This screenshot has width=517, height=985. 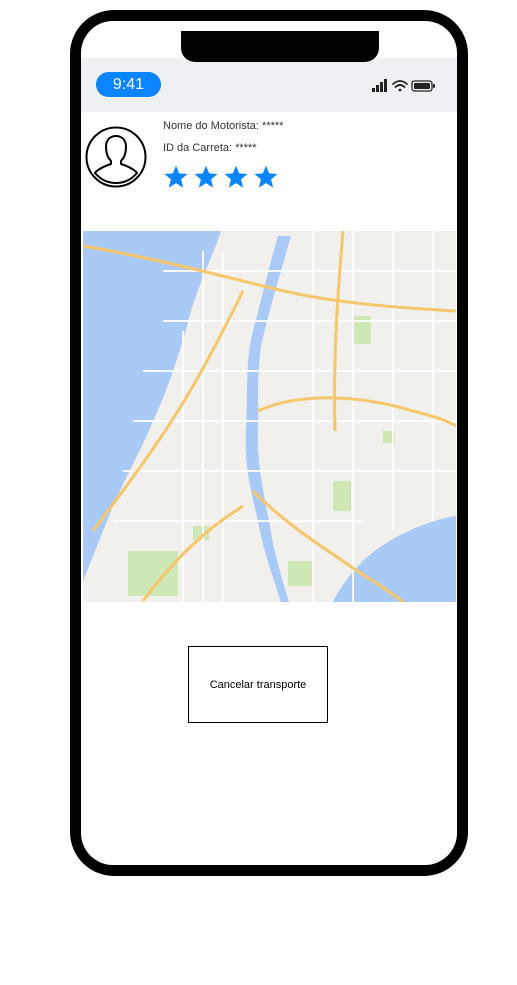 I want to click on status-bar: 9:41, so click(x=269, y=85).